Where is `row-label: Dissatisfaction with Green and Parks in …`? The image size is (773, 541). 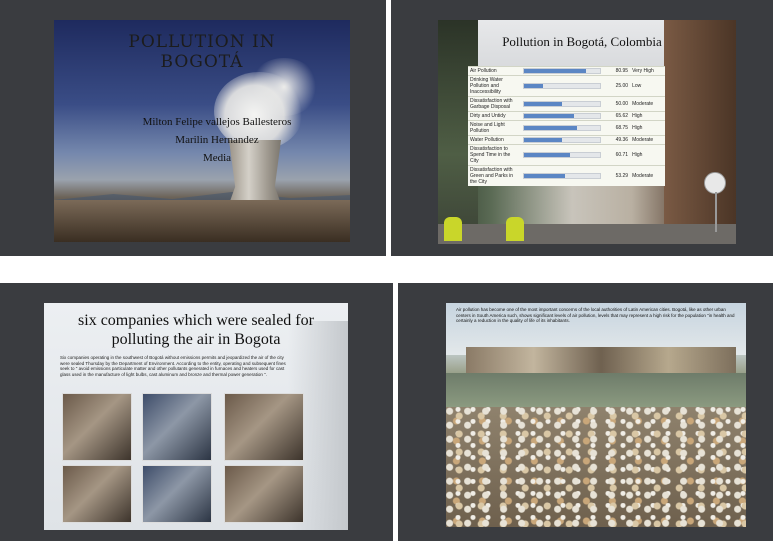 row-label: Dissatisfaction with Green and Parks in … is located at coordinates (495, 175).